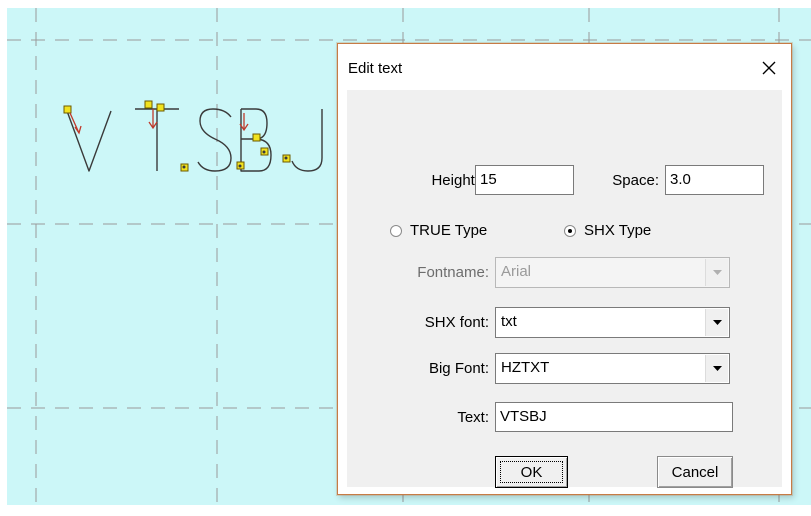  What do you see at coordinates (695, 472) in the screenshot?
I see `cancel-button: Cancel` at bounding box center [695, 472].